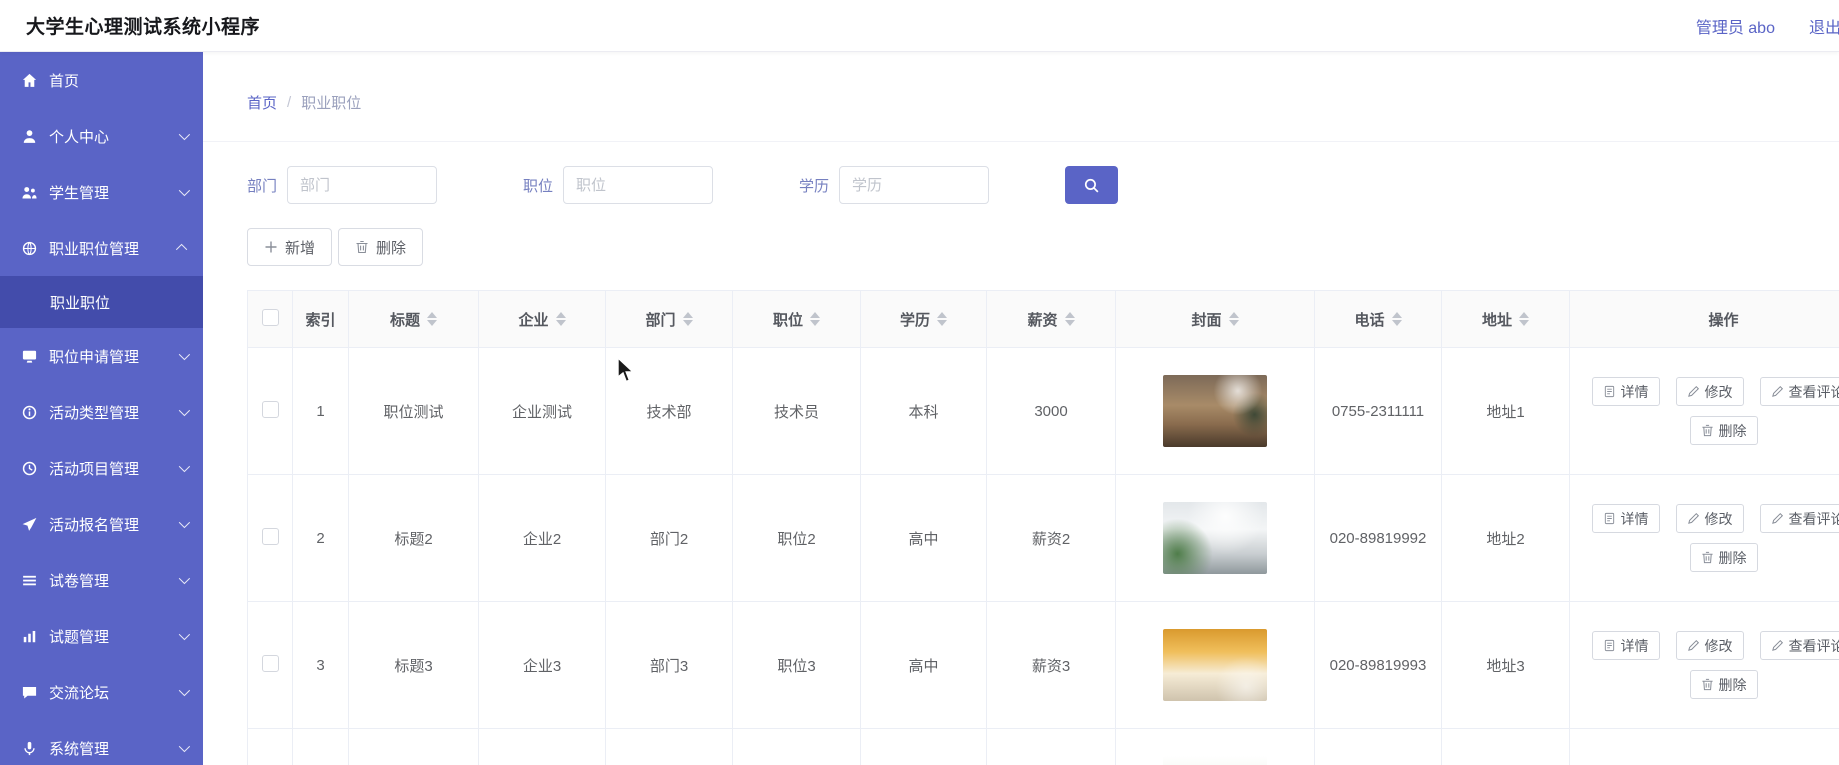 The height and width of the screenshot is (765, 1839). I want to click on sidebar-item-label: 活动类型管理, so click(94, 413).